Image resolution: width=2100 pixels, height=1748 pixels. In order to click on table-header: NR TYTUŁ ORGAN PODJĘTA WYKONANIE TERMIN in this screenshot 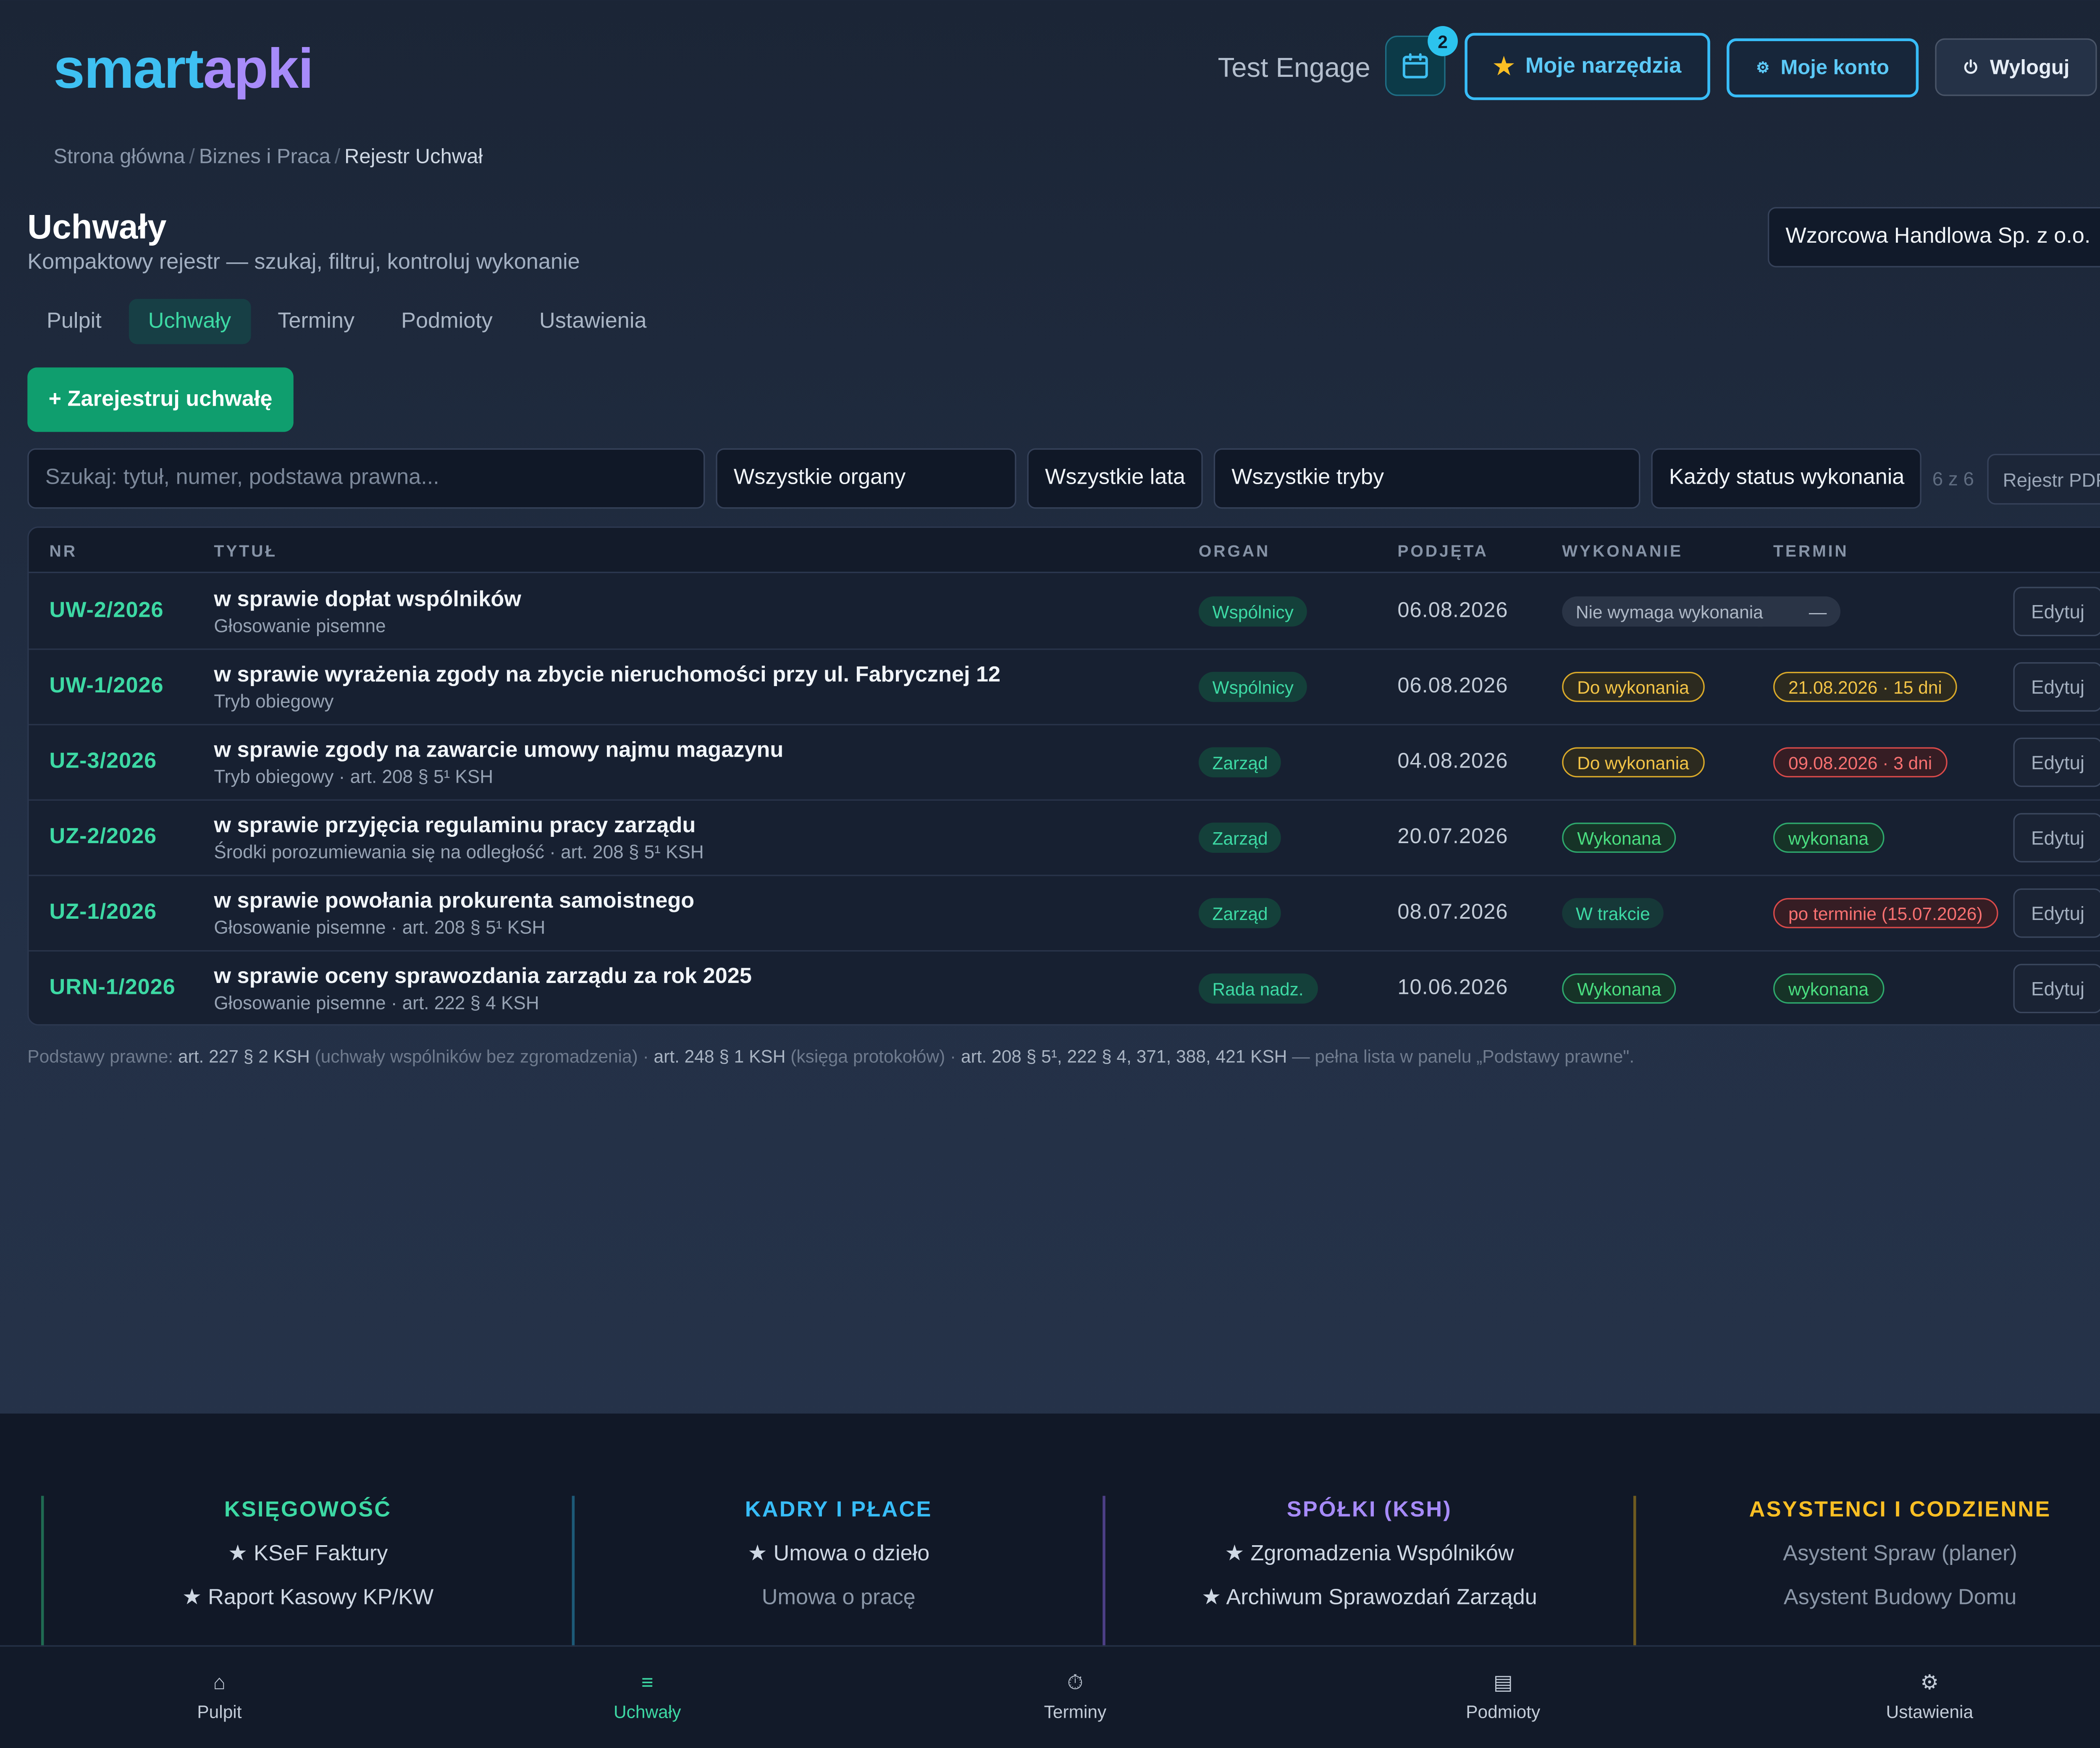, I will do `click(1064, 550)`.